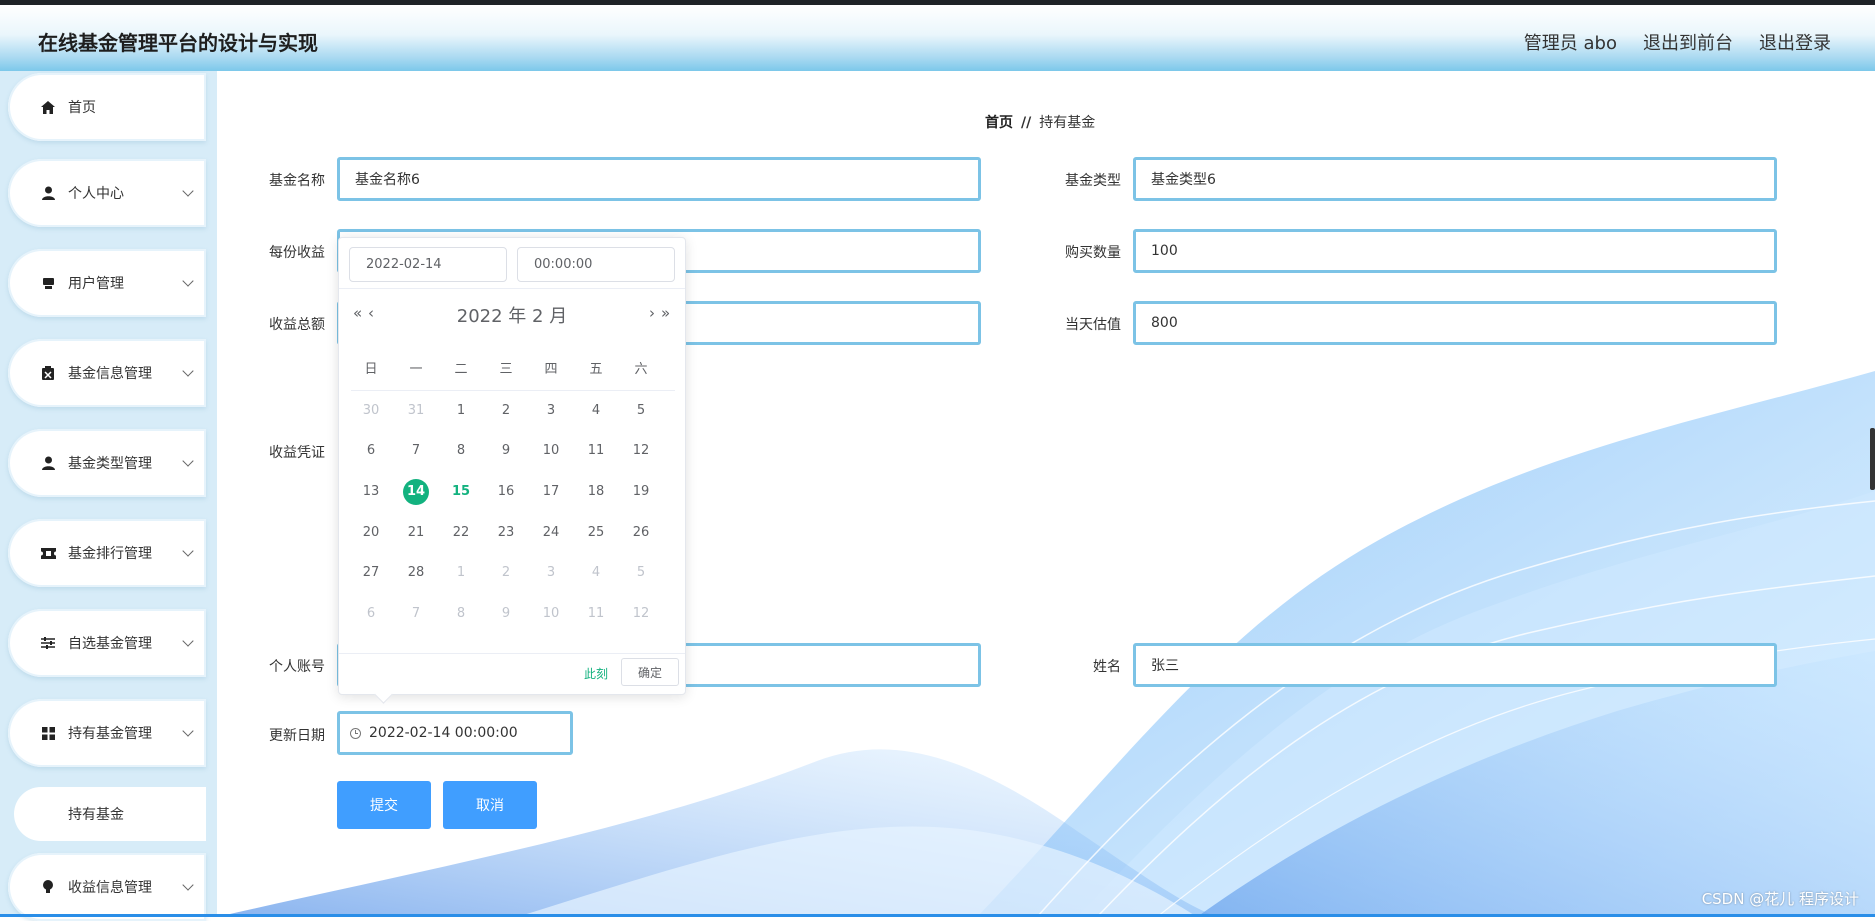 This screenshot has width=1875, height=921. I want to click on calendar-day-number: 20, so click(371, 532).